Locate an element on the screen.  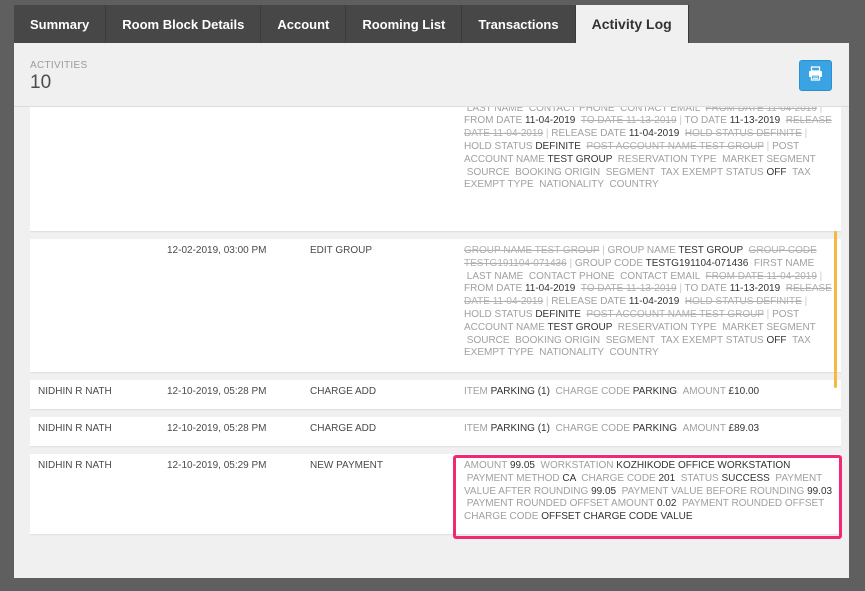
field-value: OFF is located at coordinates (776, 340).